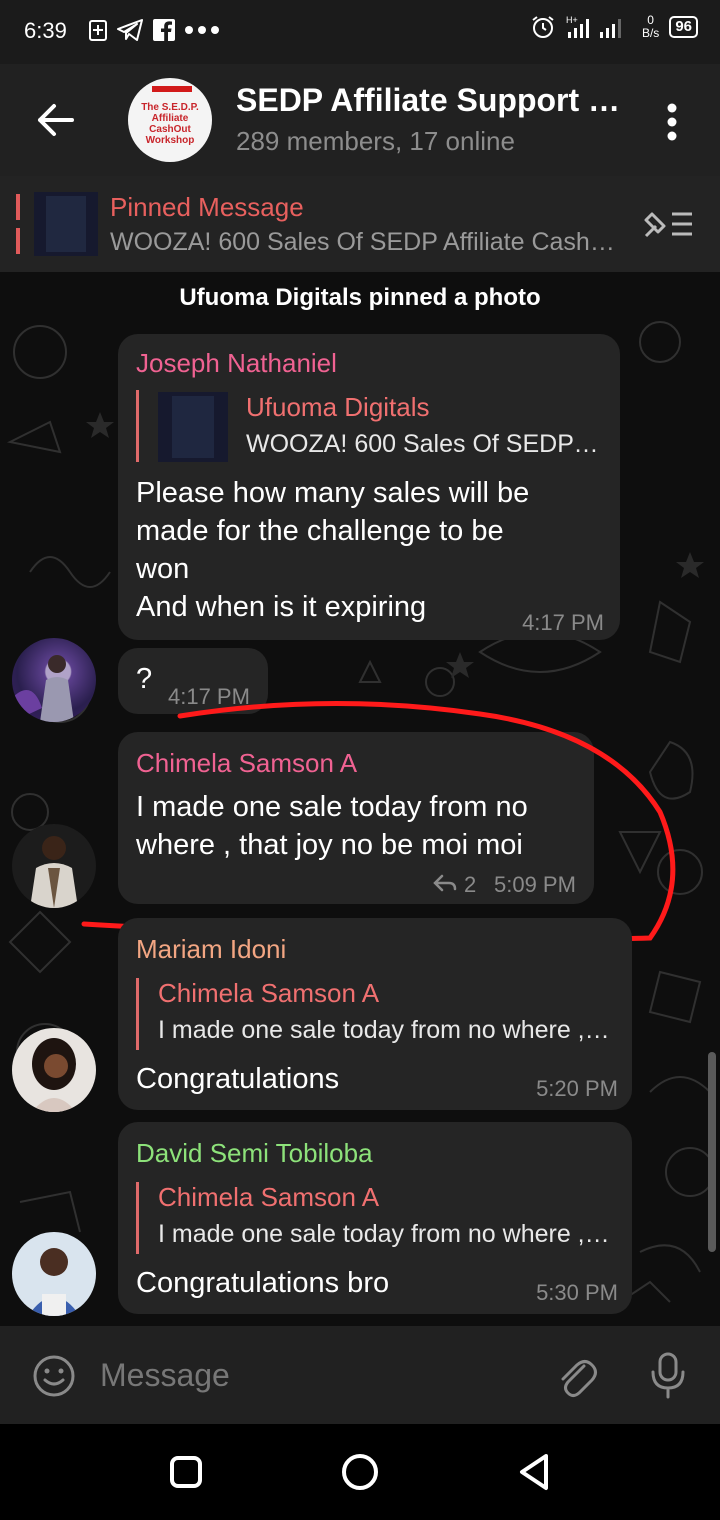 This screenshot has width=720, height=1520. What do you see at coordinates (683, 27) in the screenshot?
I see `battery-indicator: 96` at bounding box center [683, 27].